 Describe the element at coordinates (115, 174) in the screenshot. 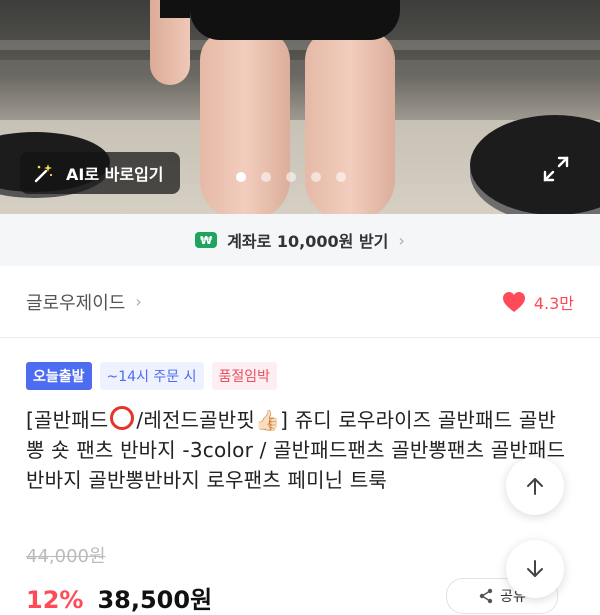

I see `ai-try-on-label: AI로 바로입기` at that location.